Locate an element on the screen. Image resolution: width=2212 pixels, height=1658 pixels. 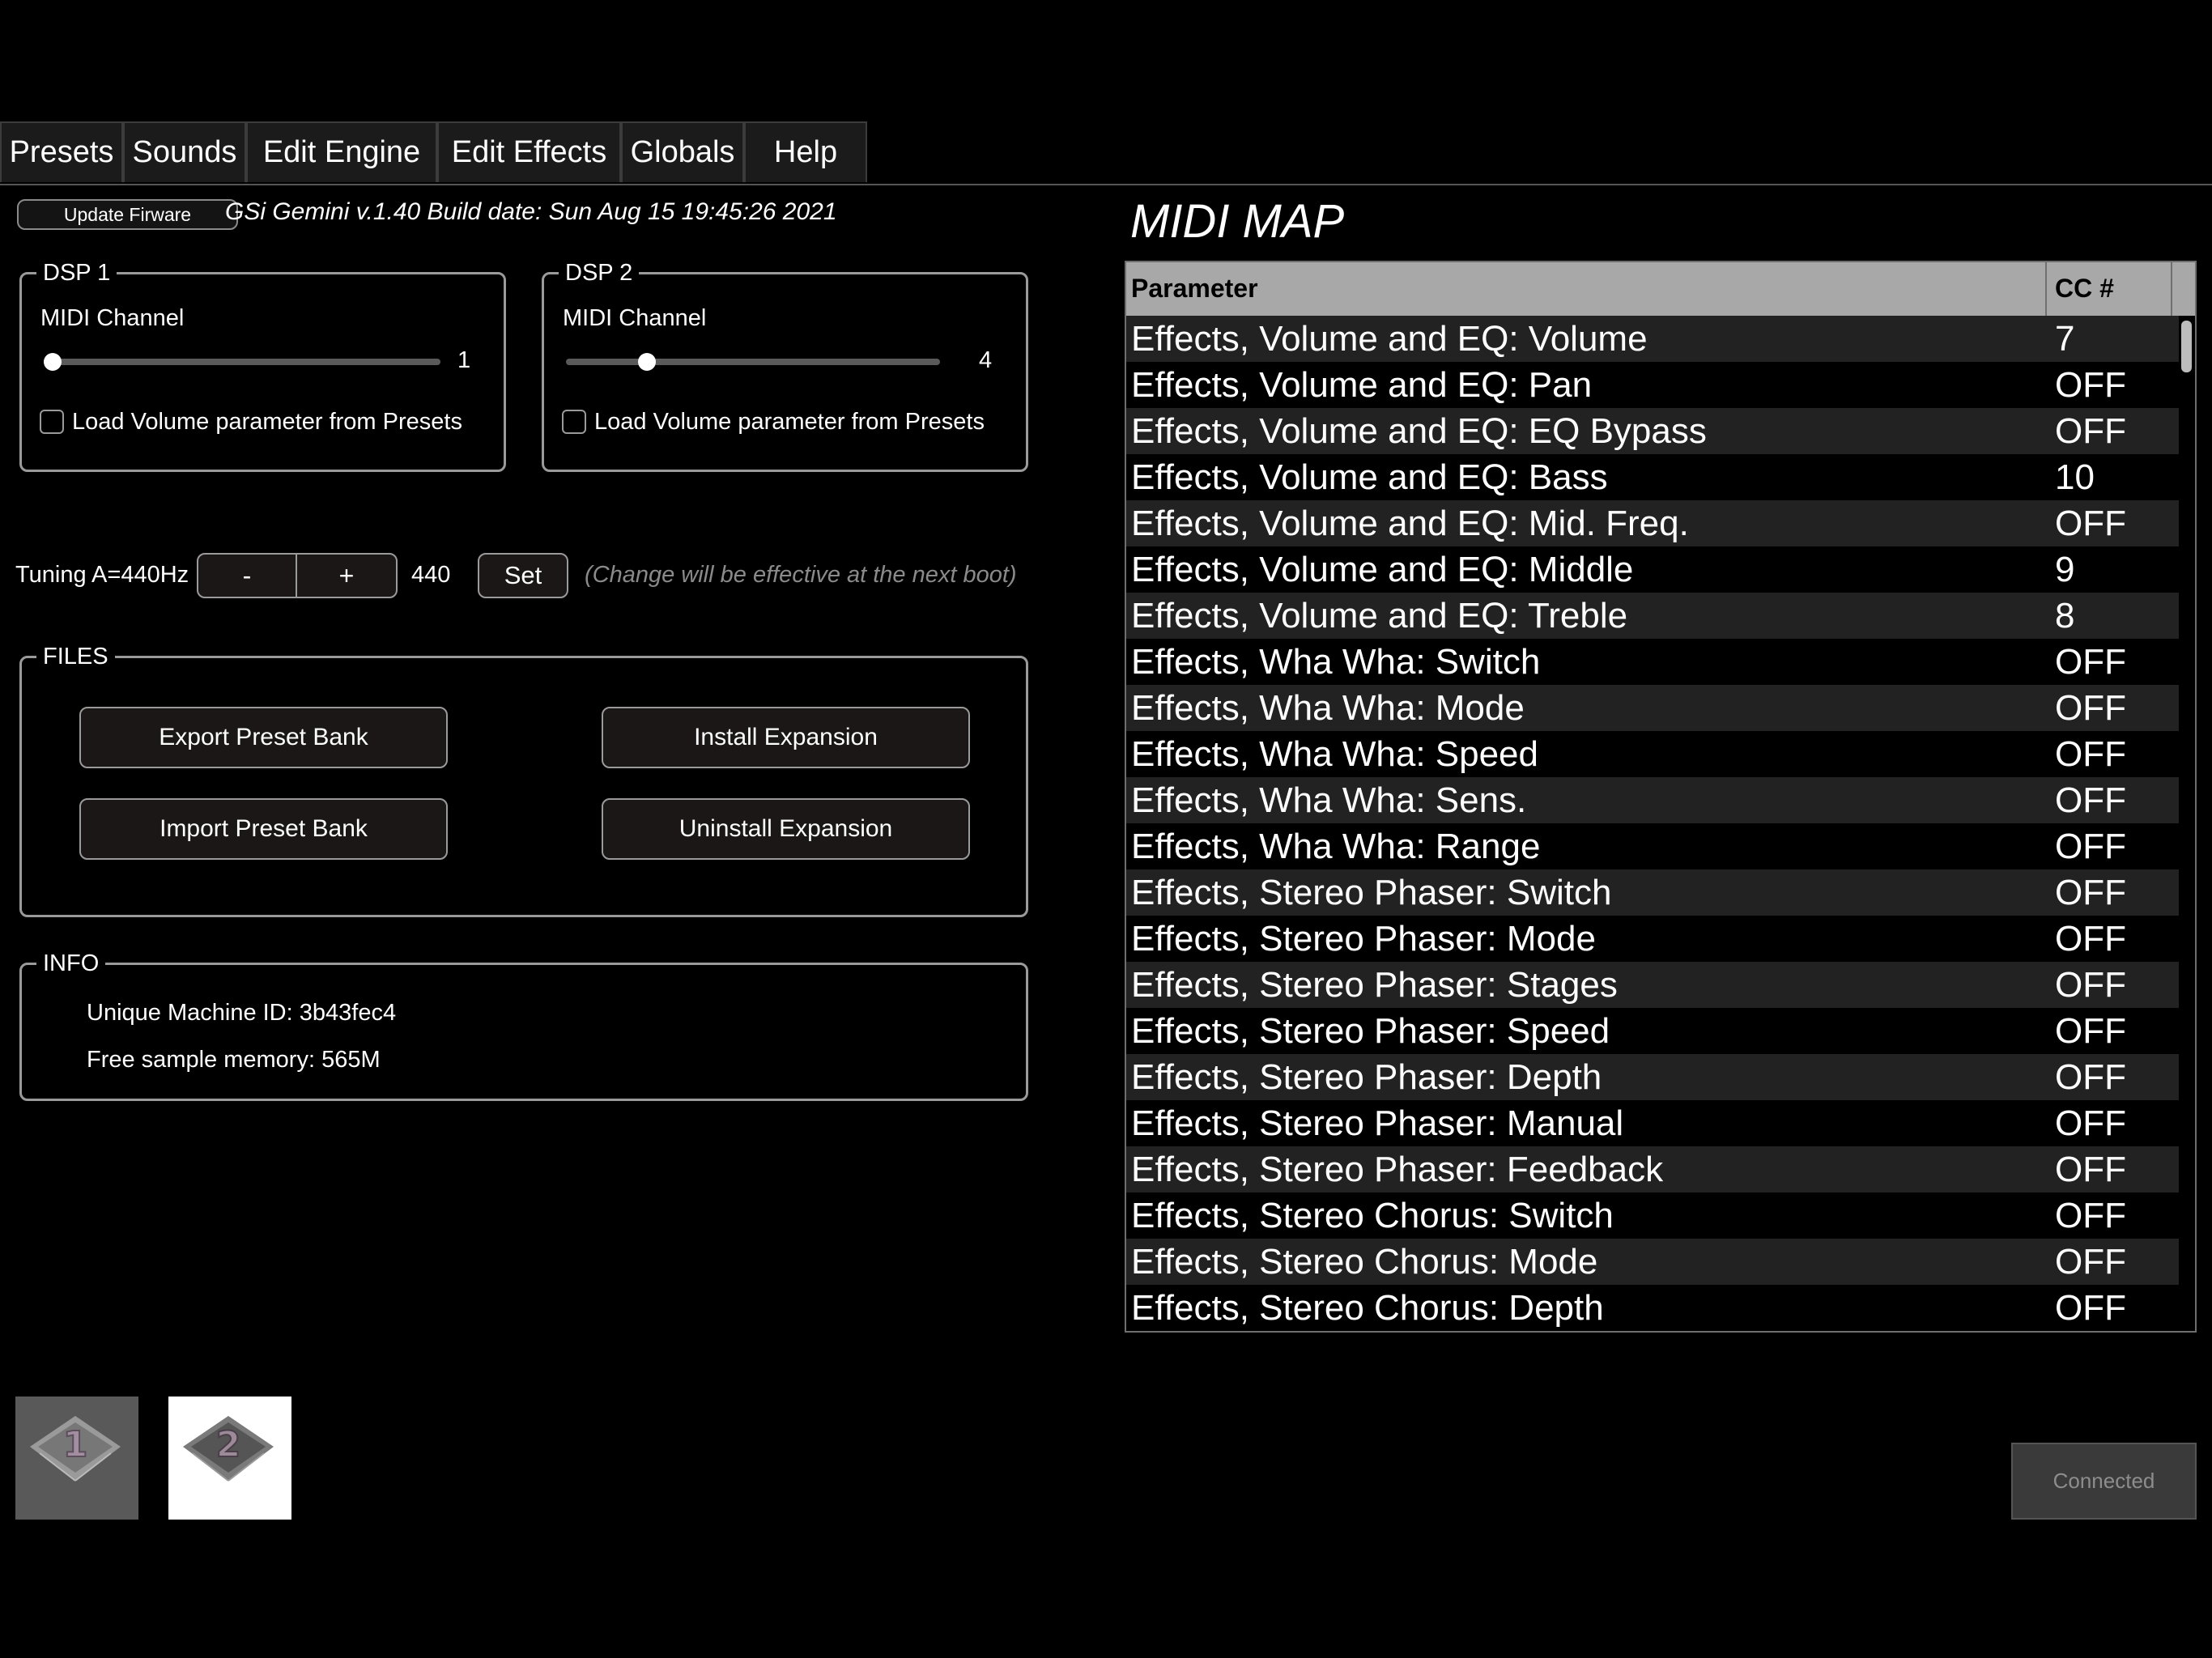
column-divider is located at coordinates (2046, 289).